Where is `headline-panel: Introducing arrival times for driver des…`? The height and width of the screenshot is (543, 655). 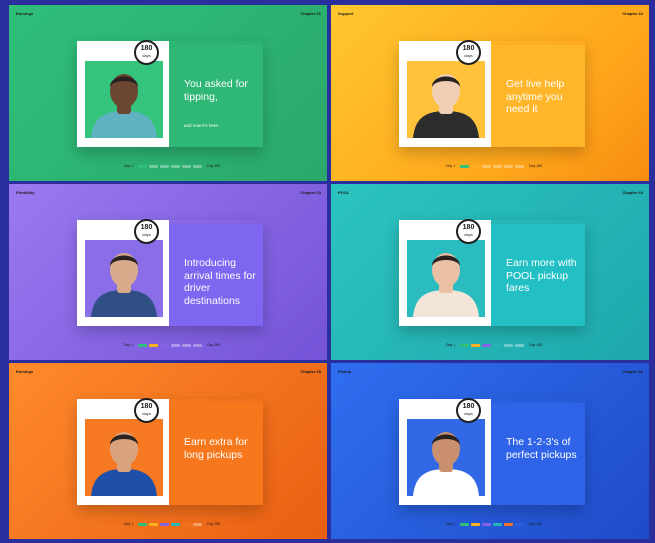 headline-panel: Introducing arrival times for driver des… is located at coordinates (216, 275).